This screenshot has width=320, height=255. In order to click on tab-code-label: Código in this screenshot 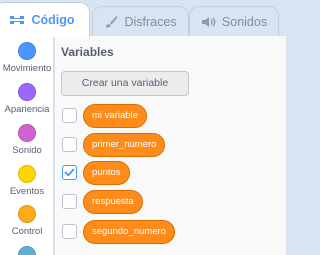, I will do `click(53, 20)`.